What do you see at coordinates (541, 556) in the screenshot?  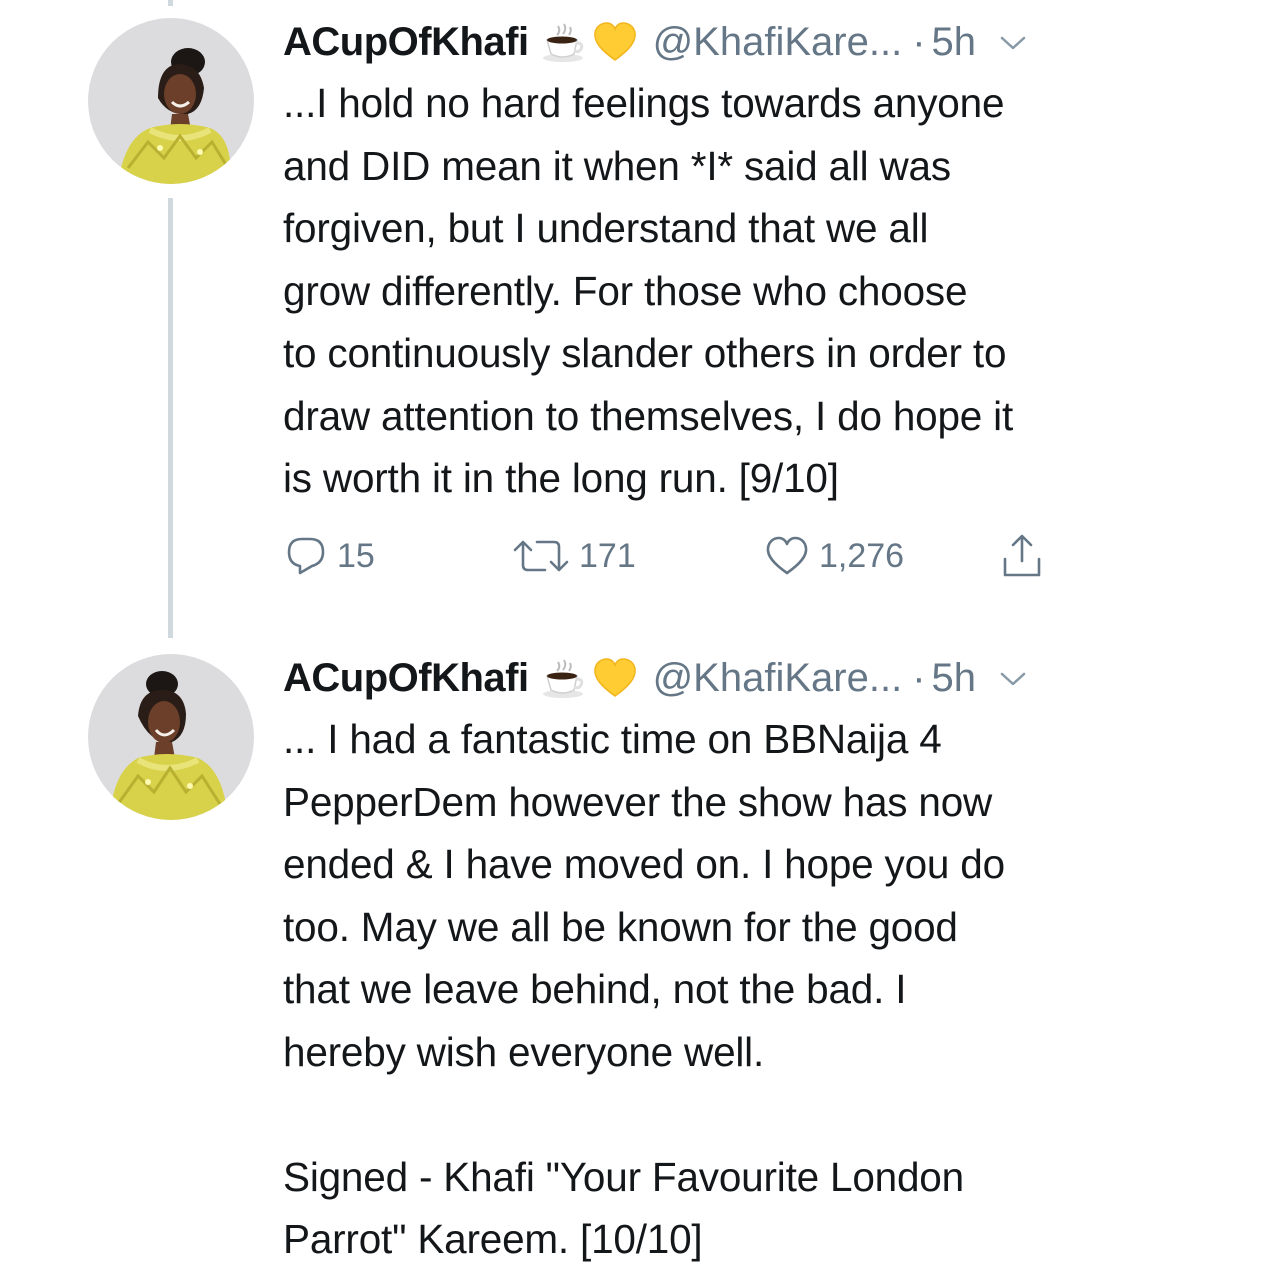 I see `retweet-icon` at bounding box center [541, 556].